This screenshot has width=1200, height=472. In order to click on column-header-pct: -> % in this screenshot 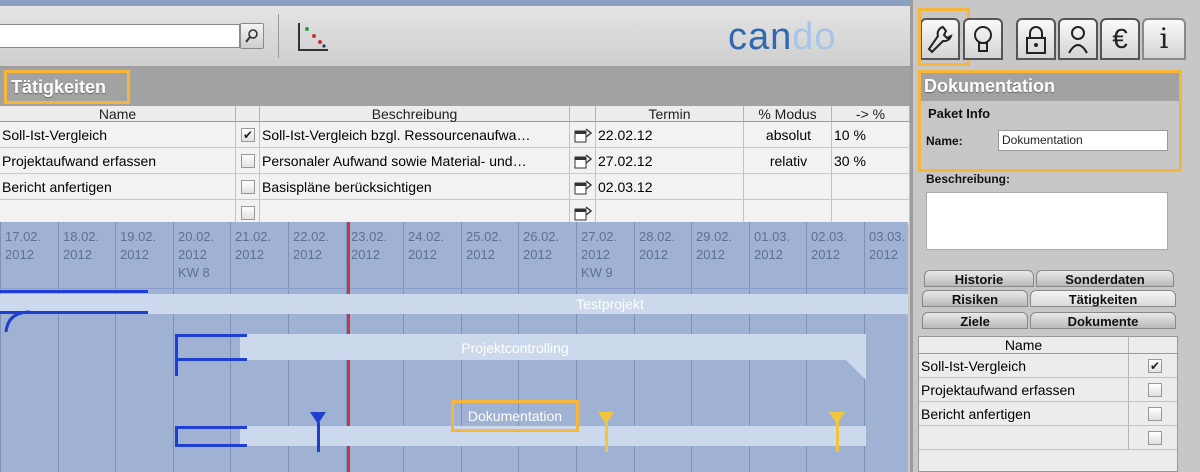, I will do `click(871, 114)`.